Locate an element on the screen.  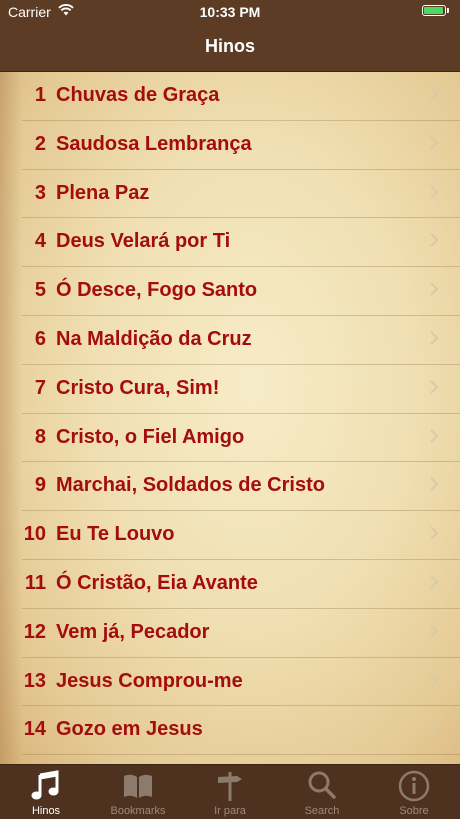
tab-bookmarks-label: Bookmarks is located at coordinates (138, 811).